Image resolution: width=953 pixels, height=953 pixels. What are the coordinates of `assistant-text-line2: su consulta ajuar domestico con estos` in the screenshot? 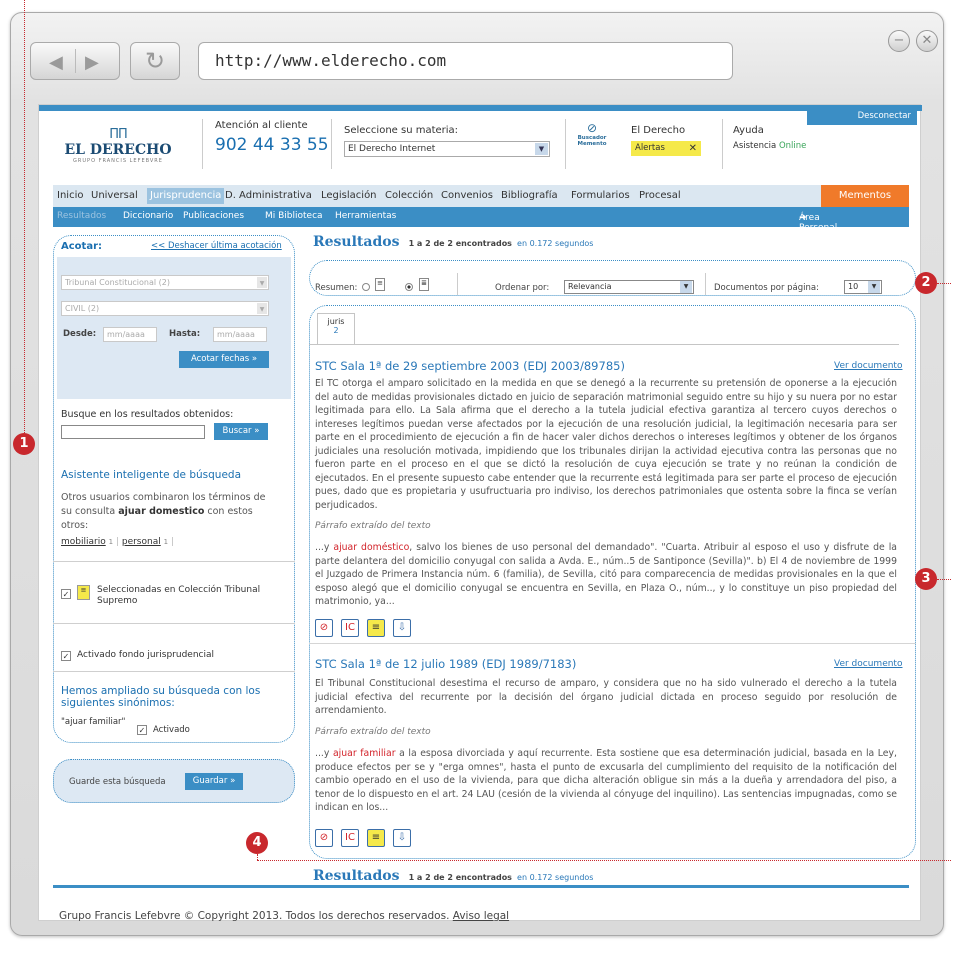 It's located at (179, 512).